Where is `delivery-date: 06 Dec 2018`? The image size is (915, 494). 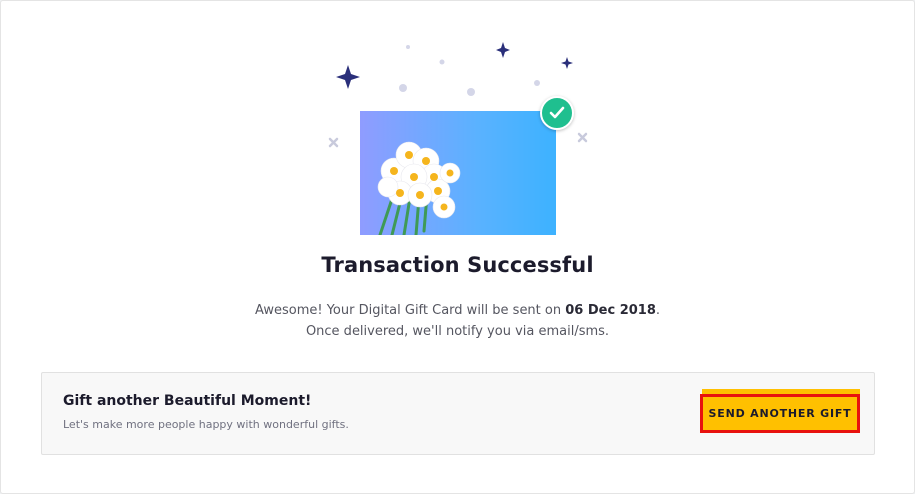
delivery-date: 06 Dec 2018 is located at coordinates (610, 310).